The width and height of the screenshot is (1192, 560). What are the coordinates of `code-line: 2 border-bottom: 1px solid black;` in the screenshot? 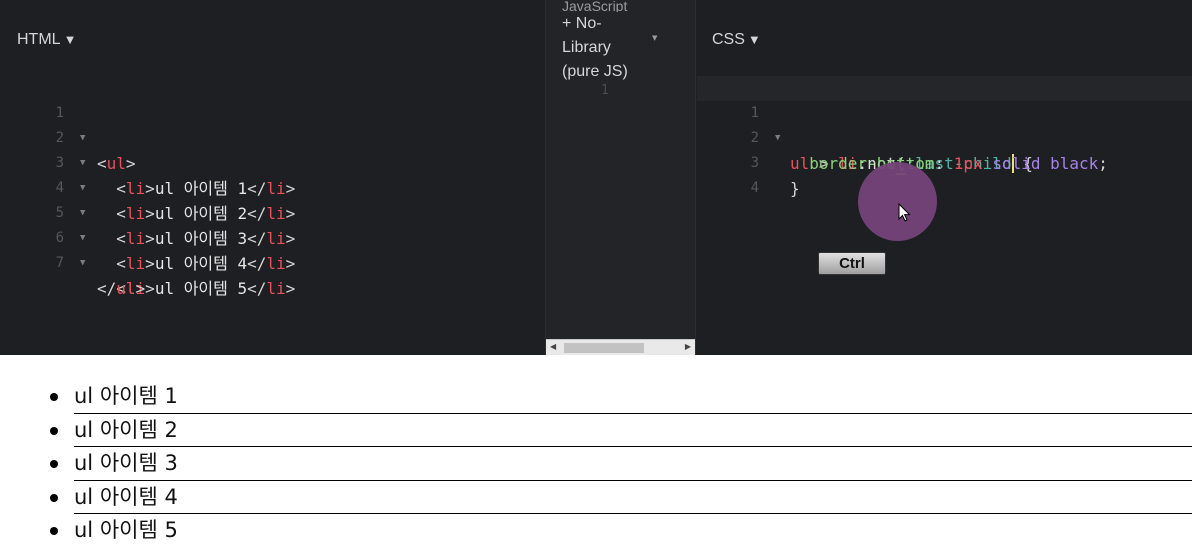 It's located at (944, 137).